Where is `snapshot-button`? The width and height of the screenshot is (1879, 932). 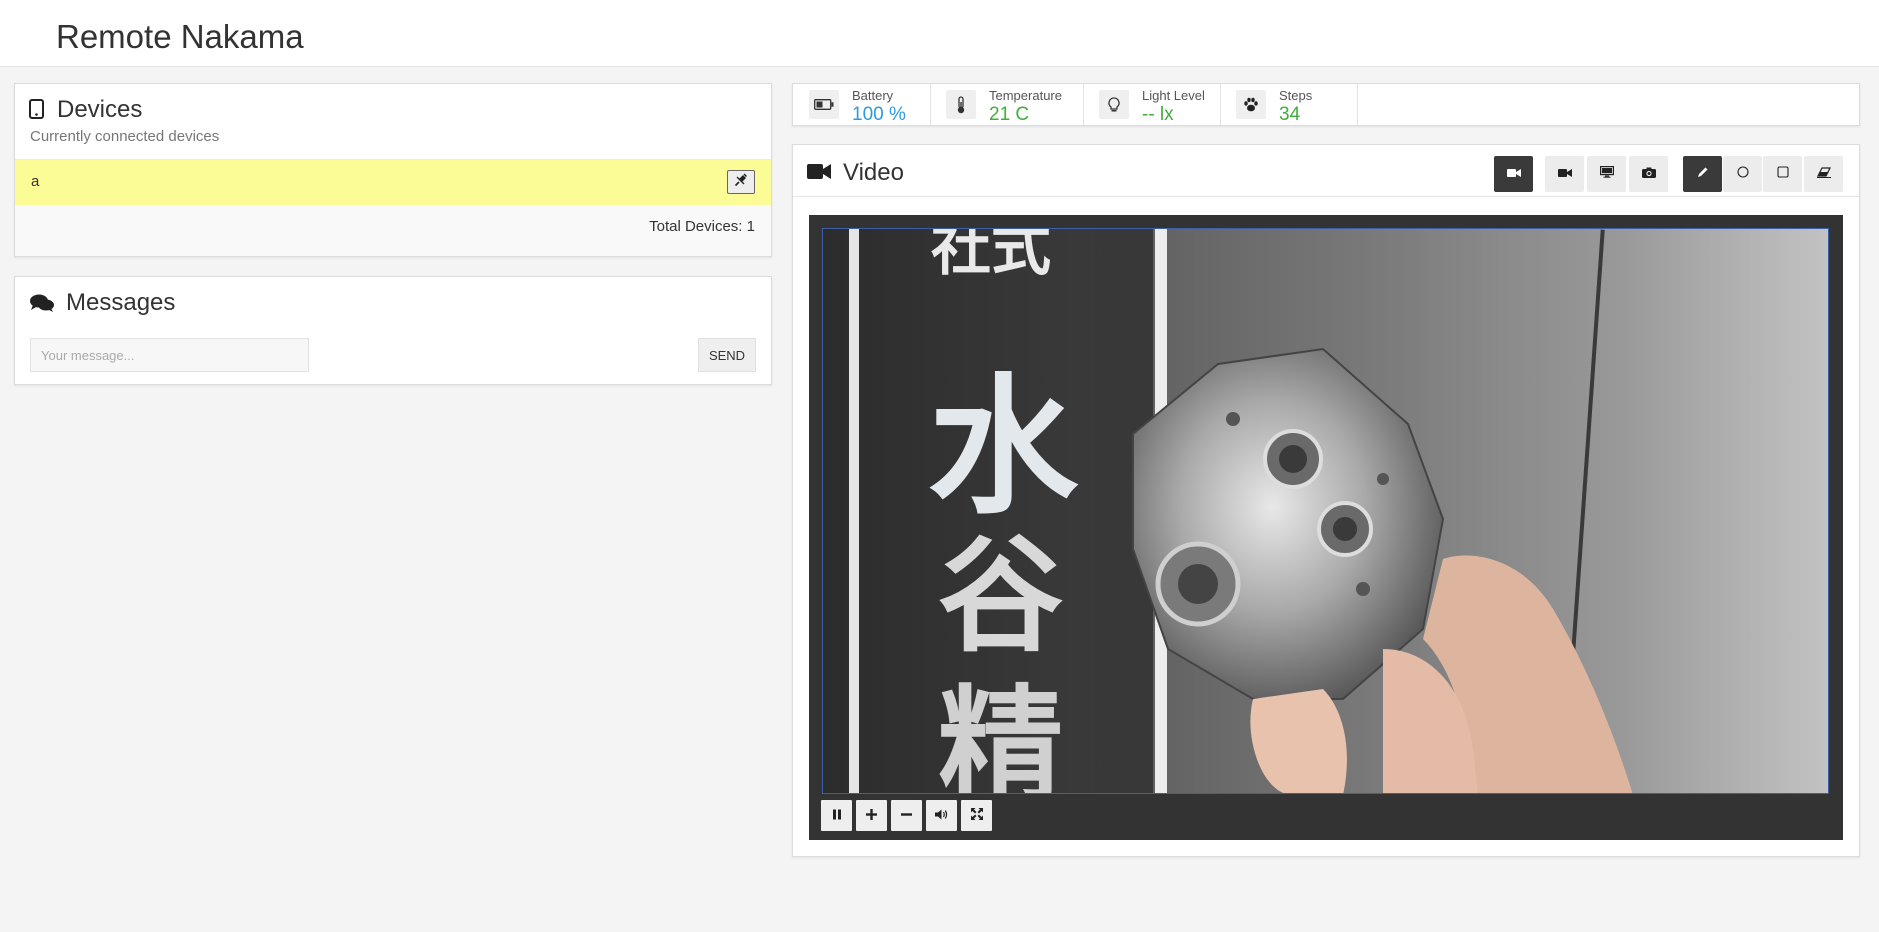
snapshot-button is located at coordinates (1648, 174).